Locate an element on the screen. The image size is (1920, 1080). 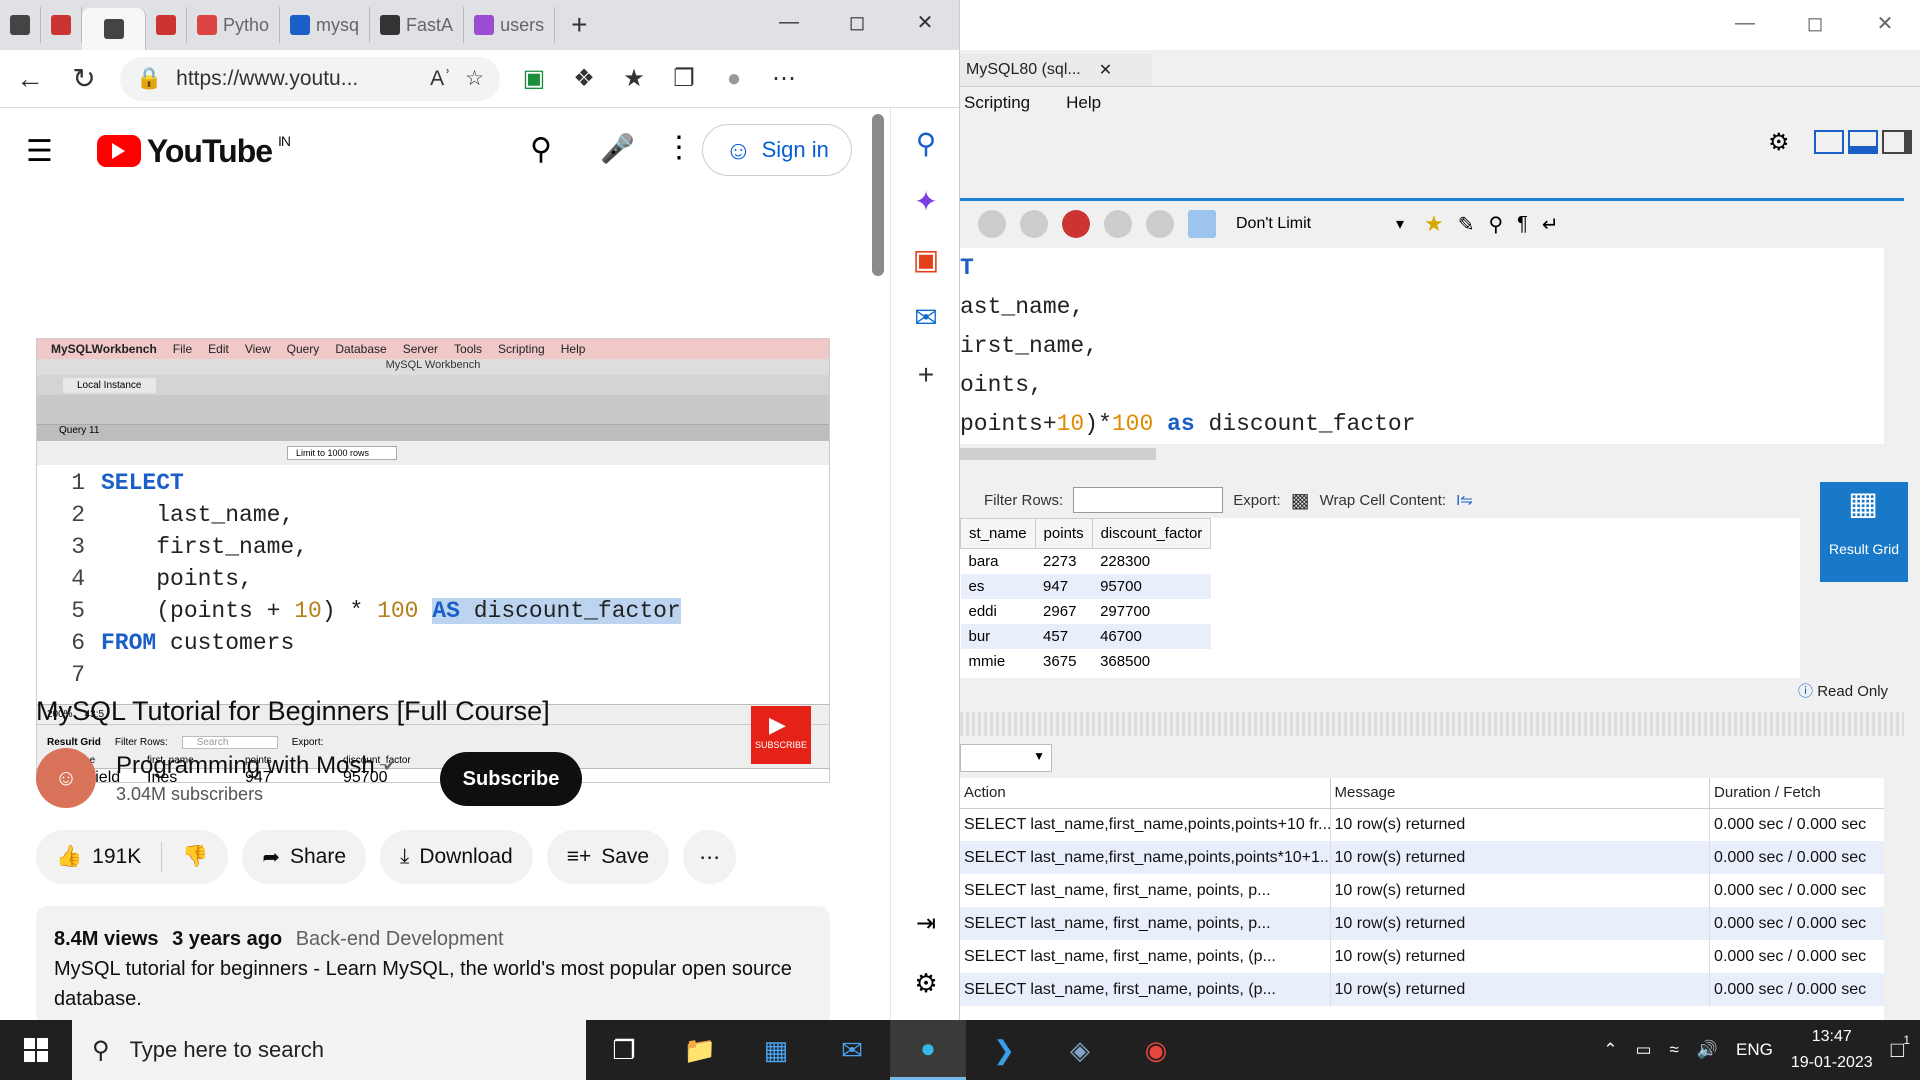
like-button: 👍 191K 👎 is located at coordinates (132, 857).